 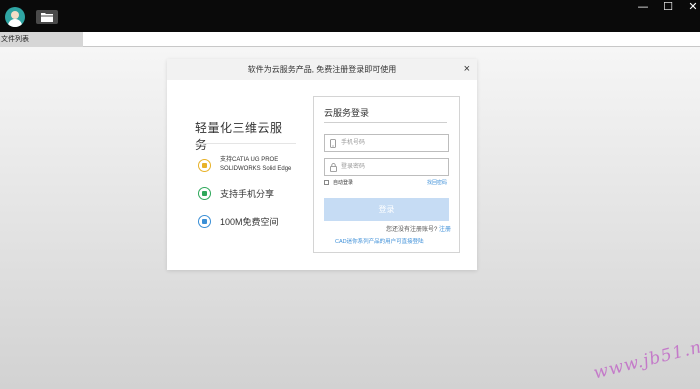 I want to click on folder-glyph, so click(x=47, y=17).